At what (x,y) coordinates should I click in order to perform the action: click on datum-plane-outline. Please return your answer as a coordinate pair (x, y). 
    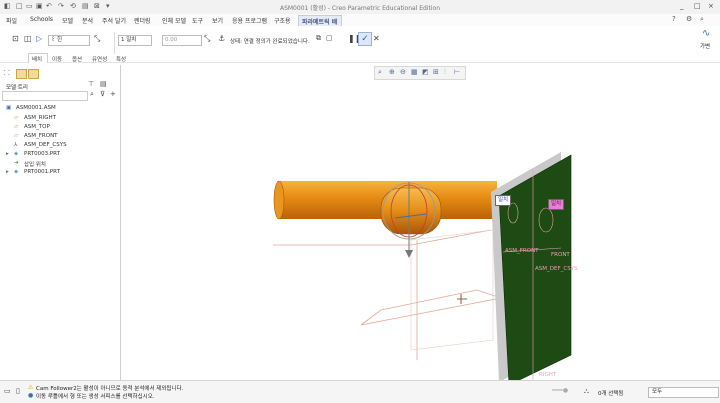
    Looking at the image, I should click on (382, 237).